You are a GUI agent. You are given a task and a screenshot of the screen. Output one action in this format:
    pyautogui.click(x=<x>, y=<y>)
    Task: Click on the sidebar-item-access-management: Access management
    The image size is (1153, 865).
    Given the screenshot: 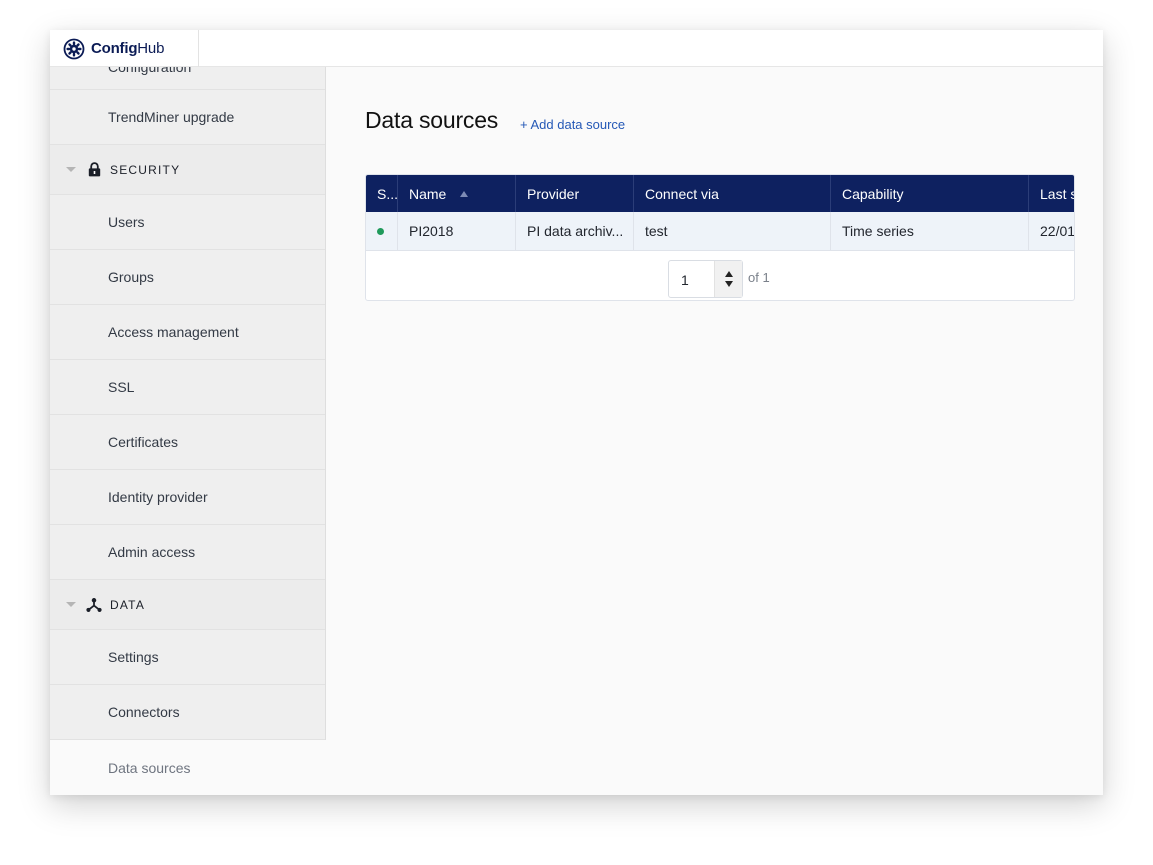 What is the action you would take?
    pyautogui.click(x=187, y=332)
    